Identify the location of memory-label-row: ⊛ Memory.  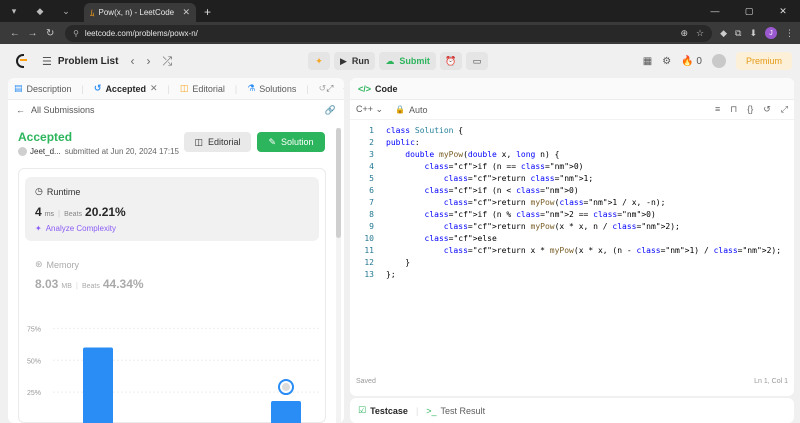
(57, 264).